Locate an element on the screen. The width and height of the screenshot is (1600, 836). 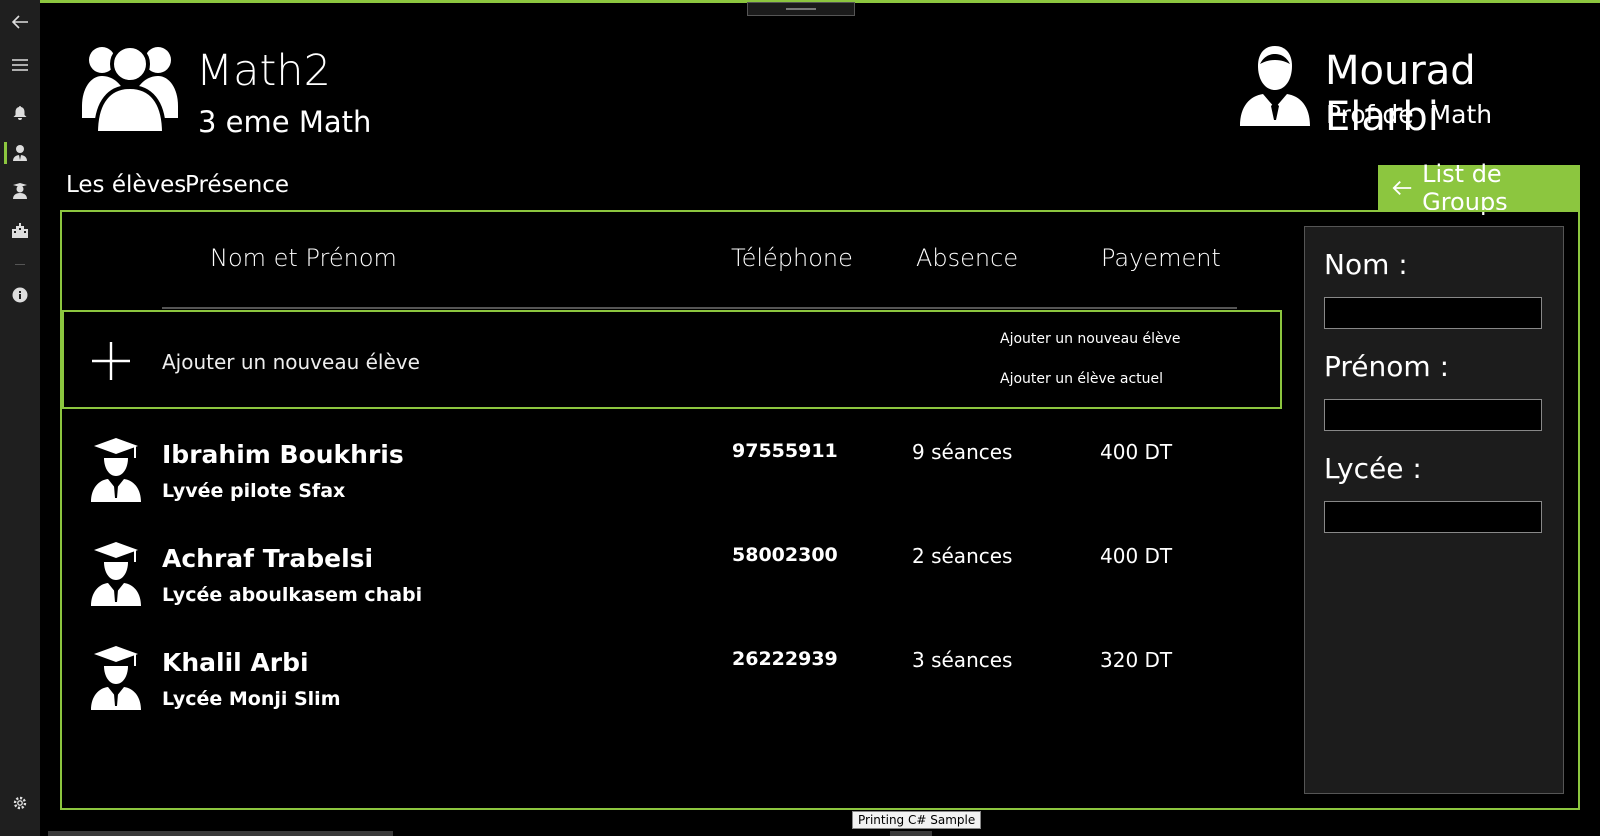
student-phone: 97555911 is located at coordinates (785, 451).